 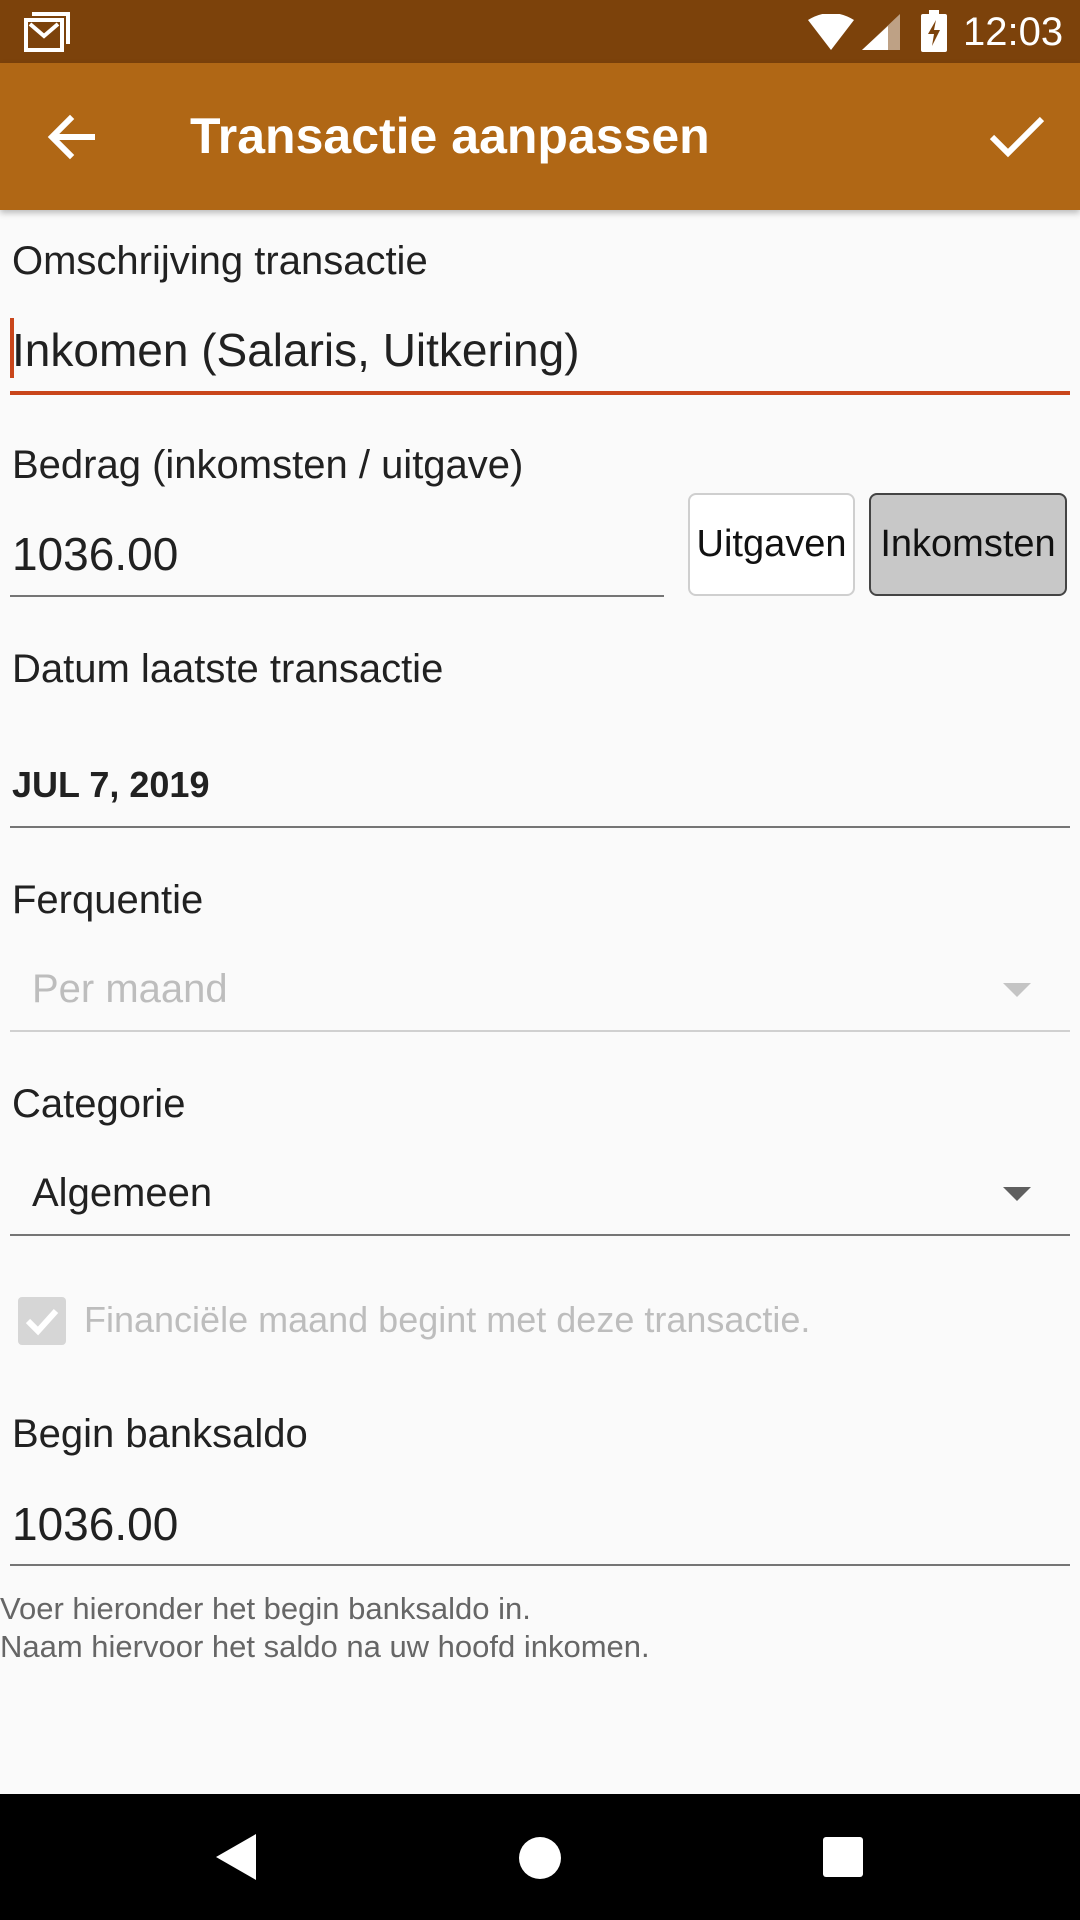 What do you see at coordinates (95, 554) in the screenshot?
I see `amount-input: 1036.00` at bounding box center [95, 554].